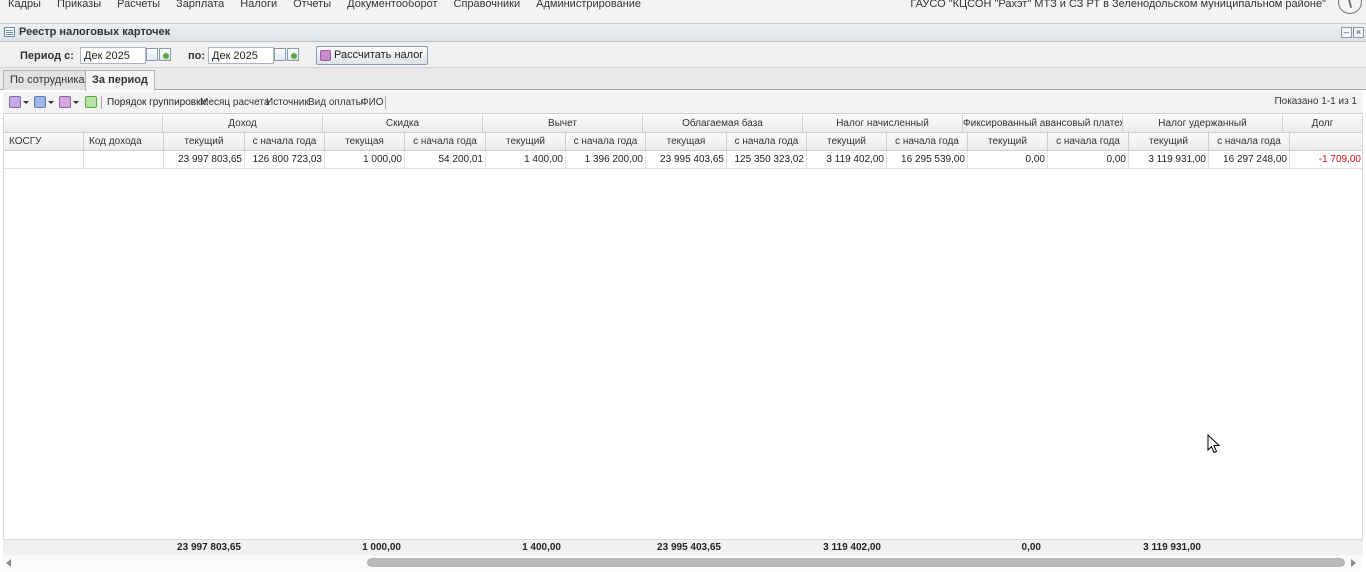 The image size is (1366, 572). Describe the element at coordinates (927, 160) in the screenshot. I see `cell-accrued-ytd: 16 295 539,00` at that location.